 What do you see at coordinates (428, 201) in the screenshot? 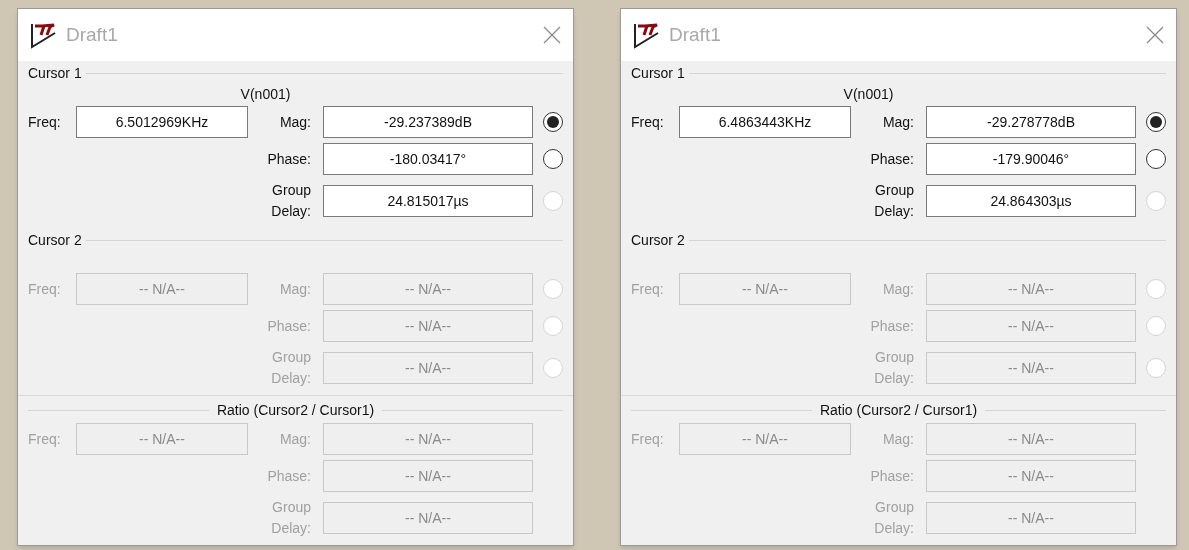
I see `value-field: 24.815017µs` at bounding box center [428, 201].